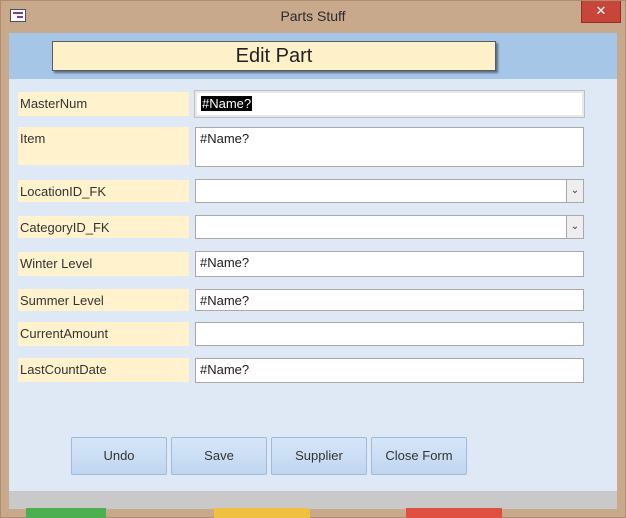 The height and width of the screenshot is (518, 626). What do you see at coordinates (389, 370) in the screenshot?
I see `lastcountdate-field: #Name?` at bounding box center [389, 370].